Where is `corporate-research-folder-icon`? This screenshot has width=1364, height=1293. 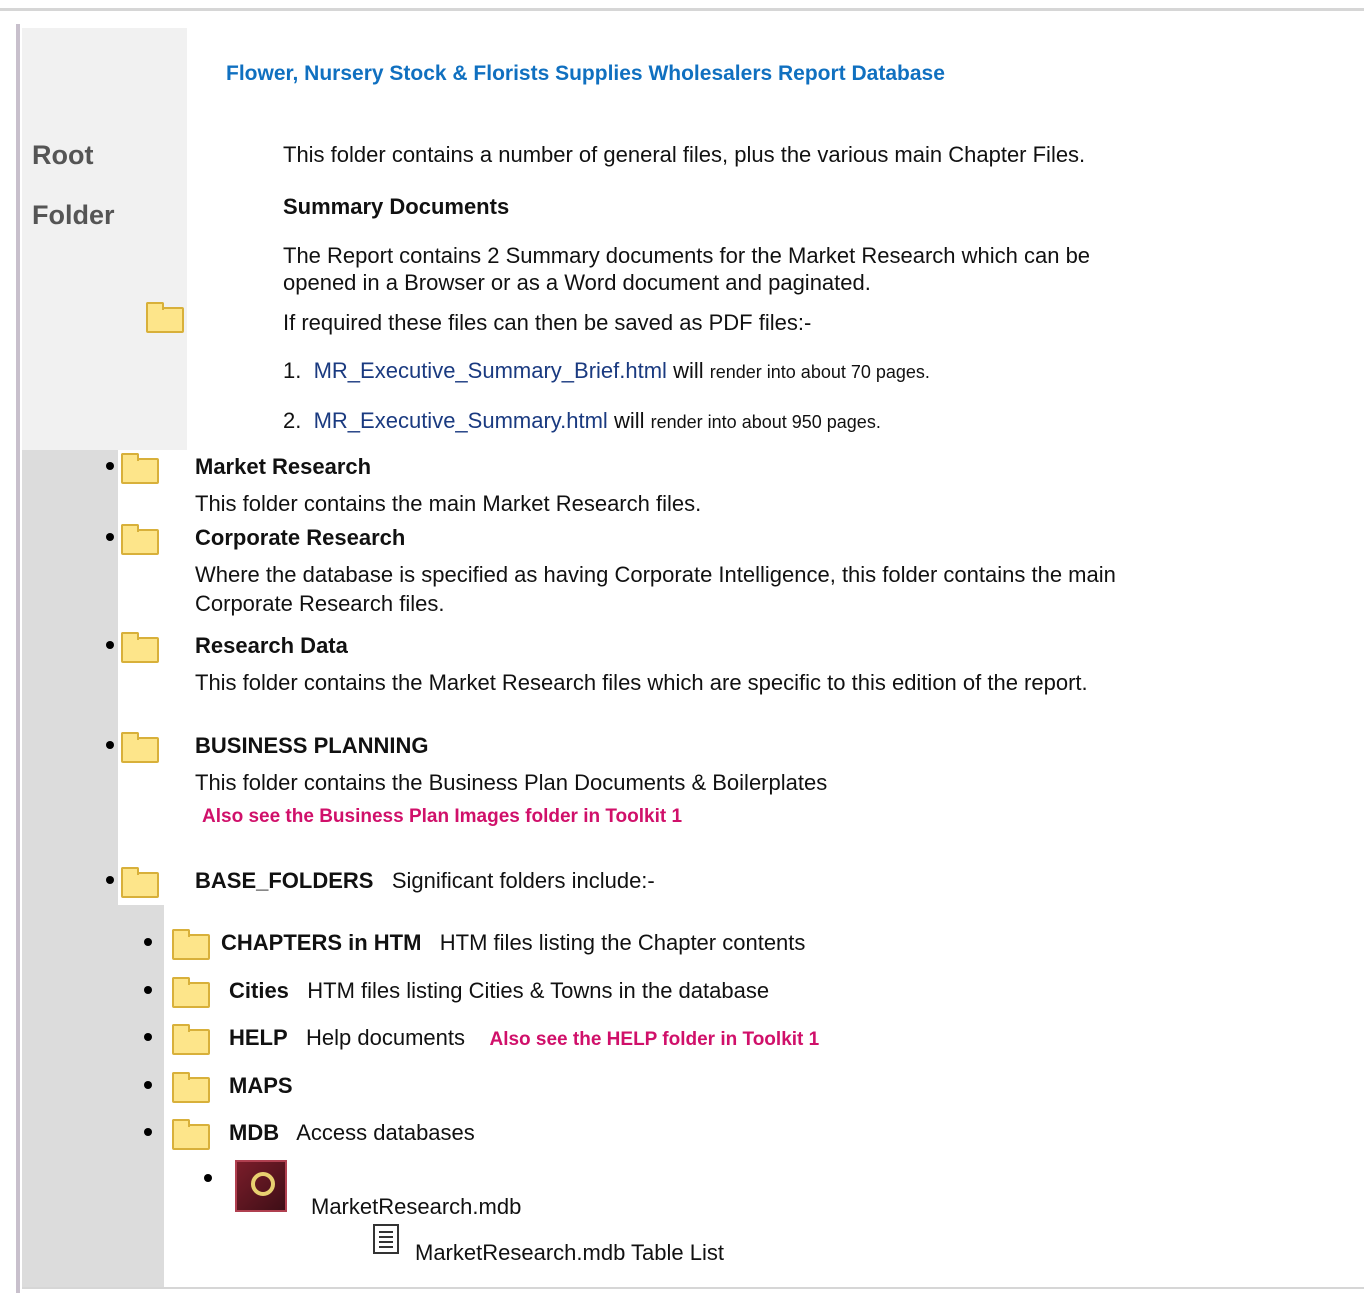
corporate-research-folder-icon is located at coordinates (140, 539).